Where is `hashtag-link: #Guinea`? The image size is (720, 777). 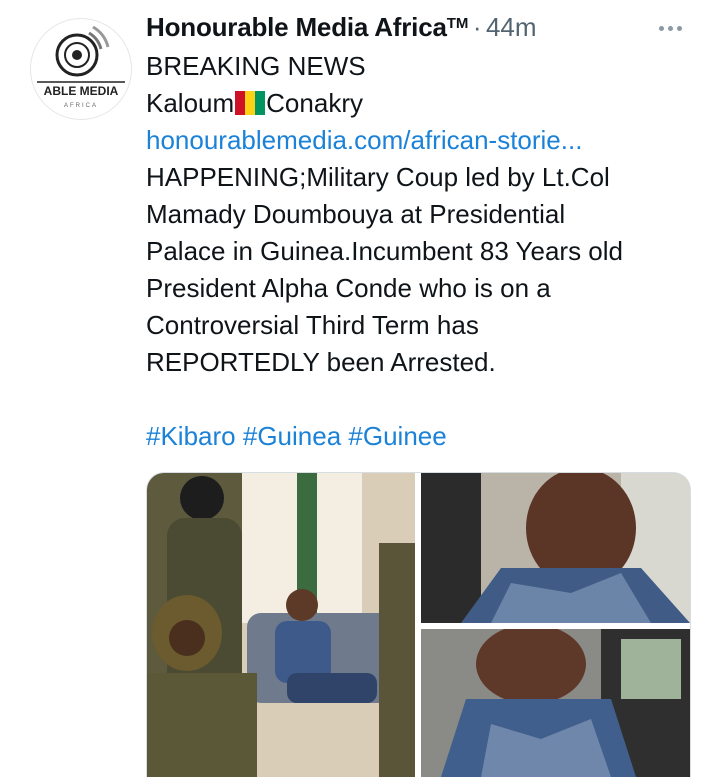 hashtag-link: #Guinea is located at coordinates (292, 436).